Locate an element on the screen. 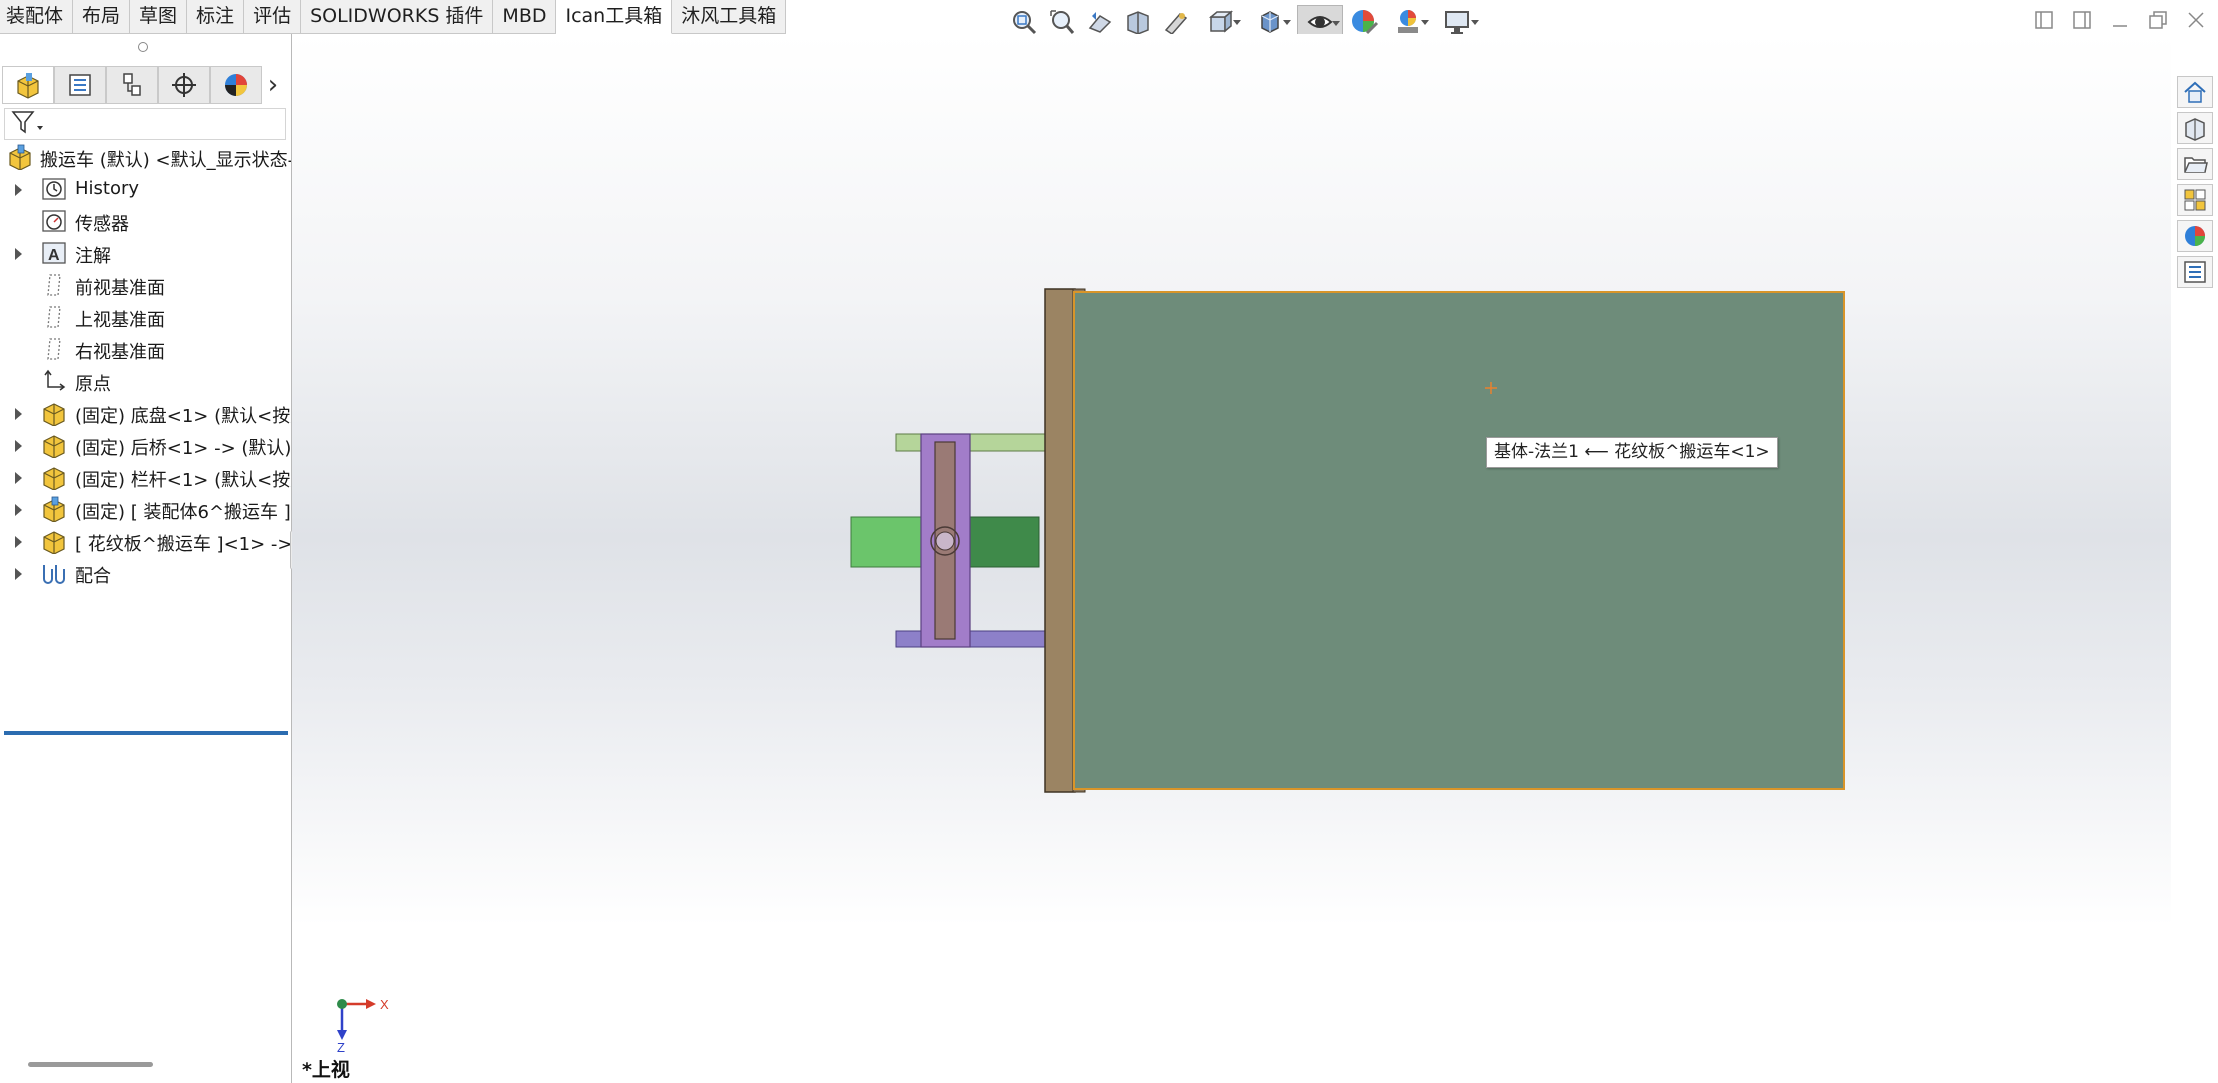  tree-item-label: (固定) 后桥<1> -> (默认) is located at coordinates (183, 448).